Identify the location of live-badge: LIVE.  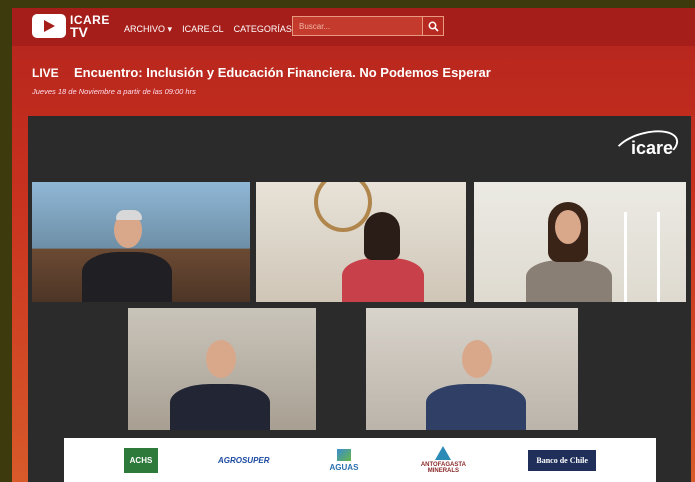
(45, 73).